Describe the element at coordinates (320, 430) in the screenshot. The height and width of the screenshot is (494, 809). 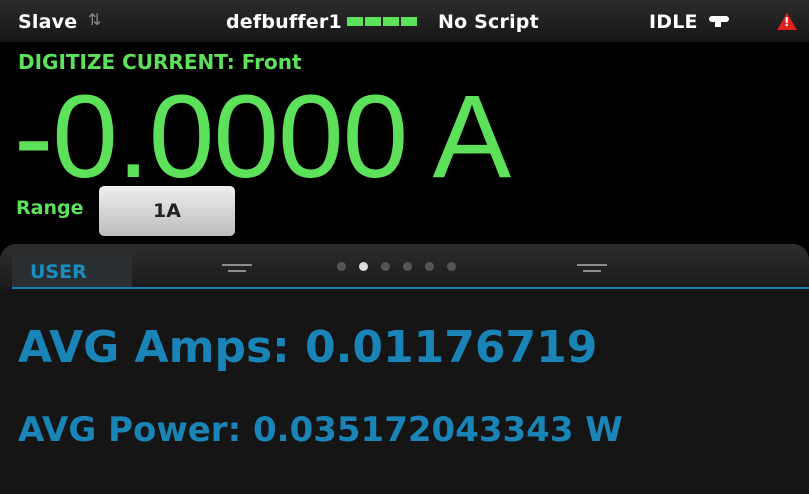
I see `avg-power-text: AVG Power: 0.035172043343 W` at that location.